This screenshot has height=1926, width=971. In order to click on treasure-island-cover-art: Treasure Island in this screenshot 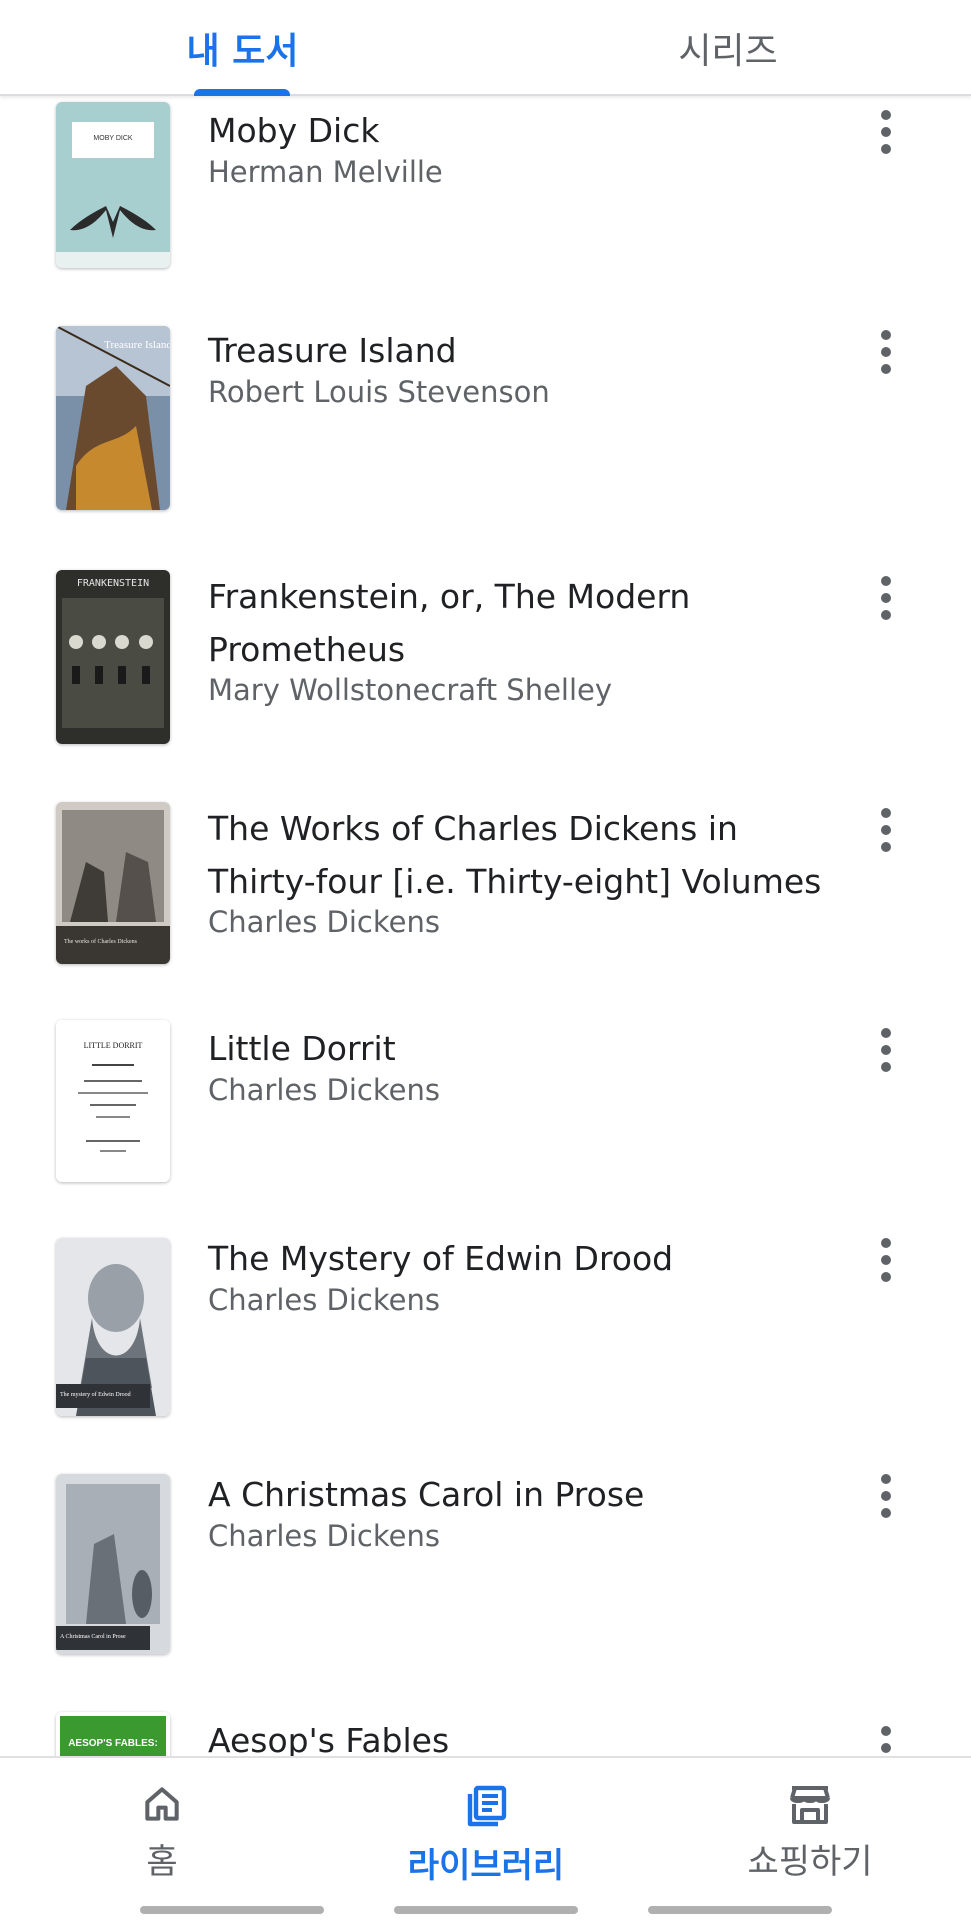, I will do `click(113, 418)`.